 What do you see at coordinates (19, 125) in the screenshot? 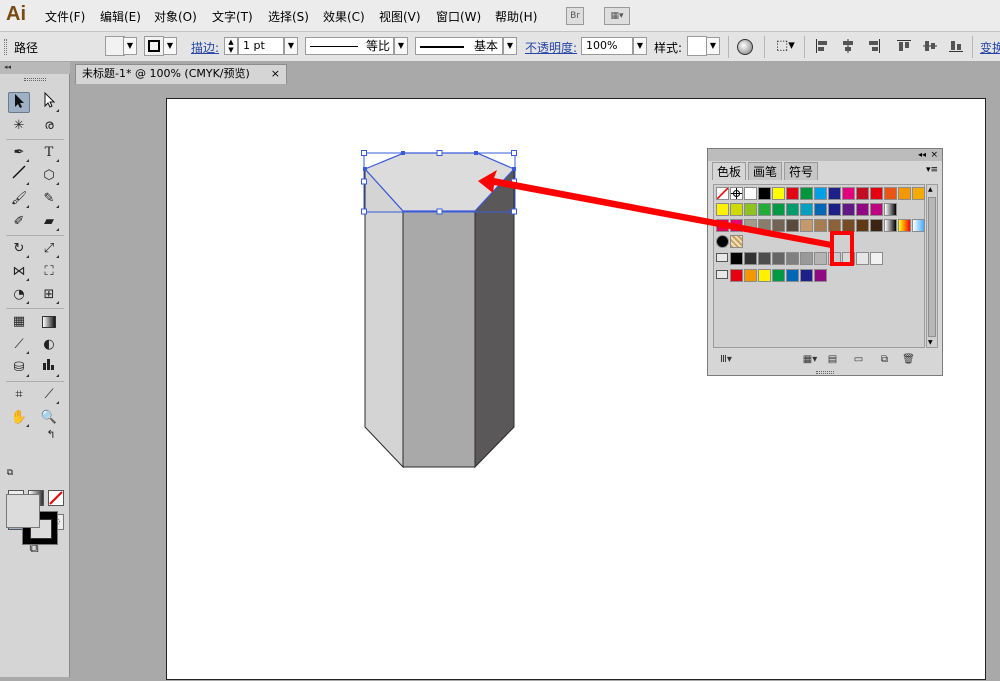
I see `magic-wand-tool: ✳` at bounding box center [19, 125].